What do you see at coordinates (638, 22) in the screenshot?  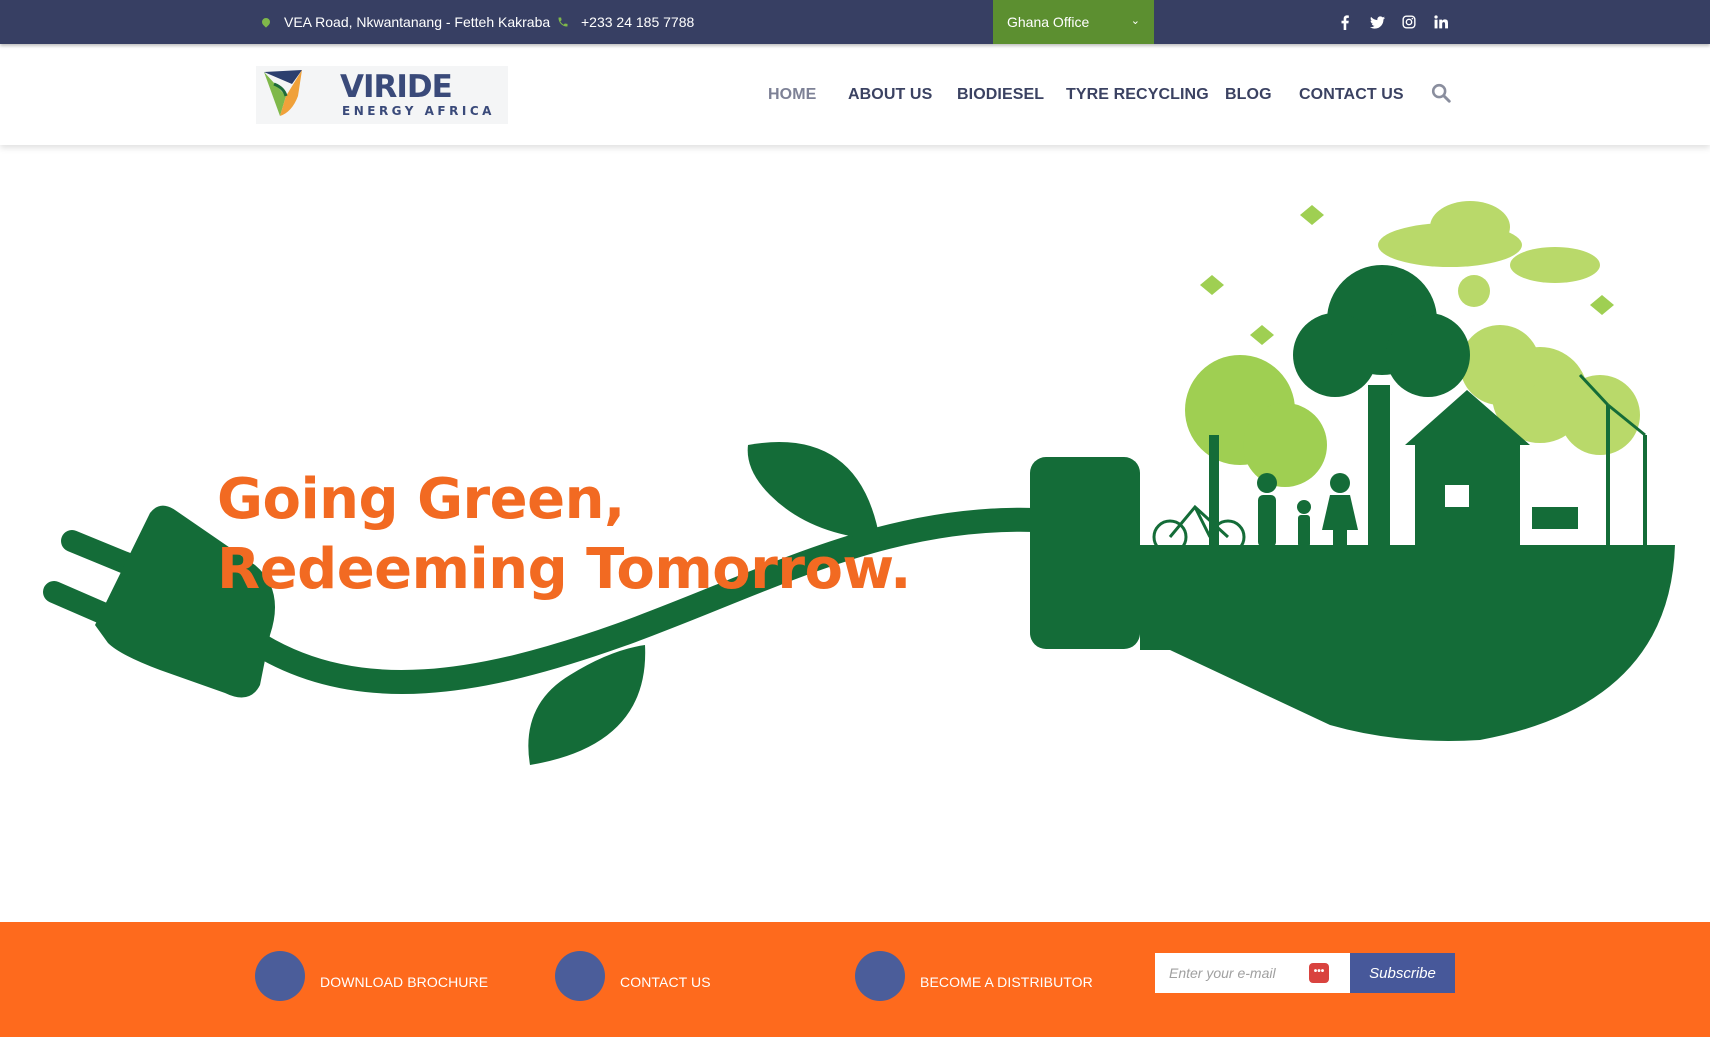 I see `phone-text: +233 24 185 7788` at bounding box center [638, 22].